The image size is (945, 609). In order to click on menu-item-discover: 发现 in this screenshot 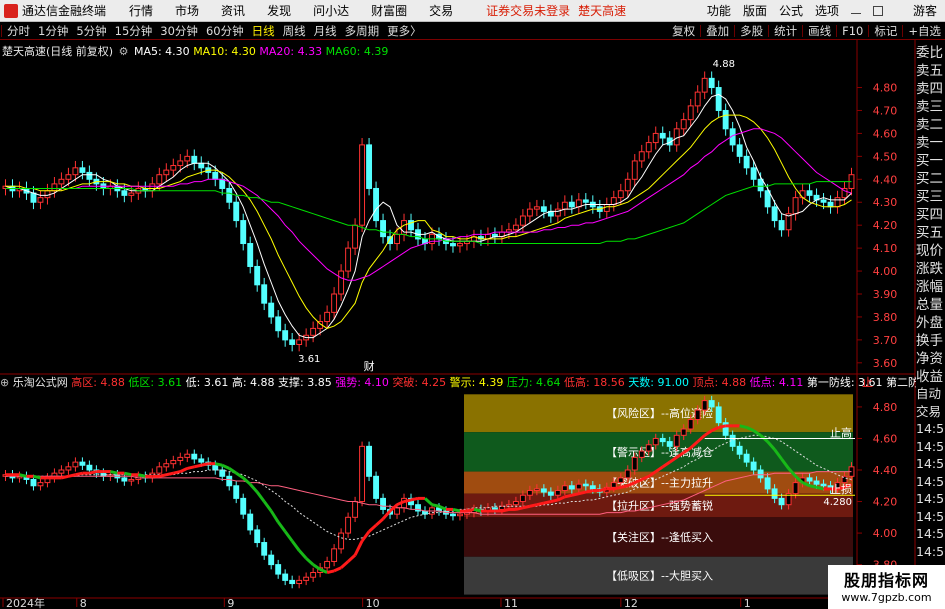, I will do `click(279, 10)`.